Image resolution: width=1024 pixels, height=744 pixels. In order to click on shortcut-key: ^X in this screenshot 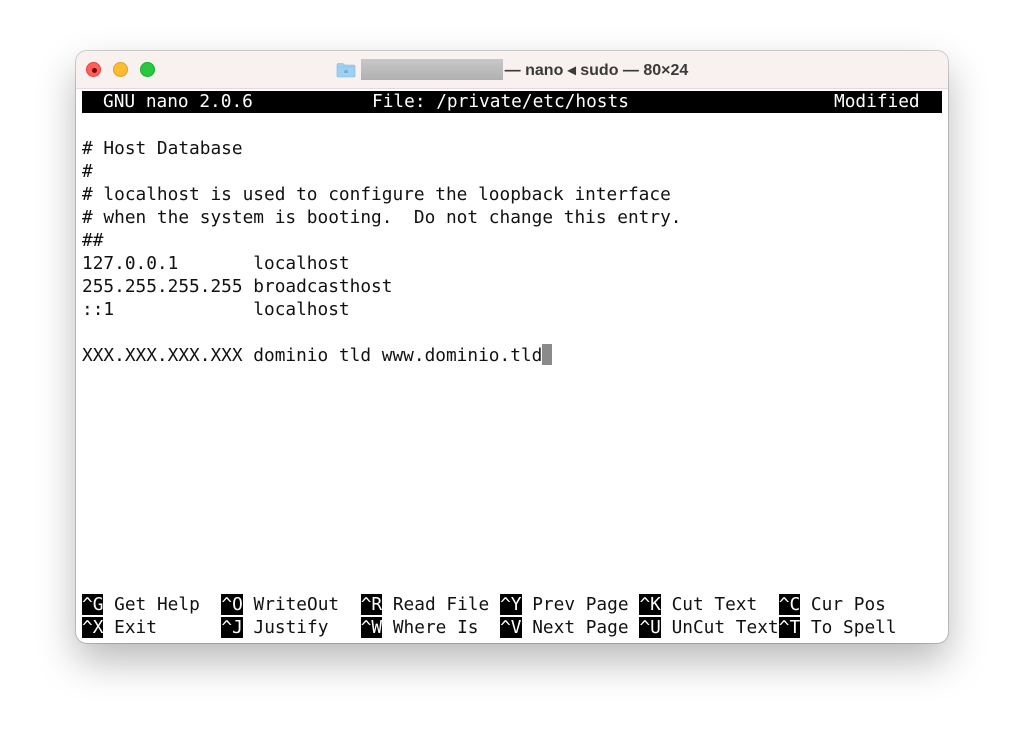, I will do `click(93, 627)`.